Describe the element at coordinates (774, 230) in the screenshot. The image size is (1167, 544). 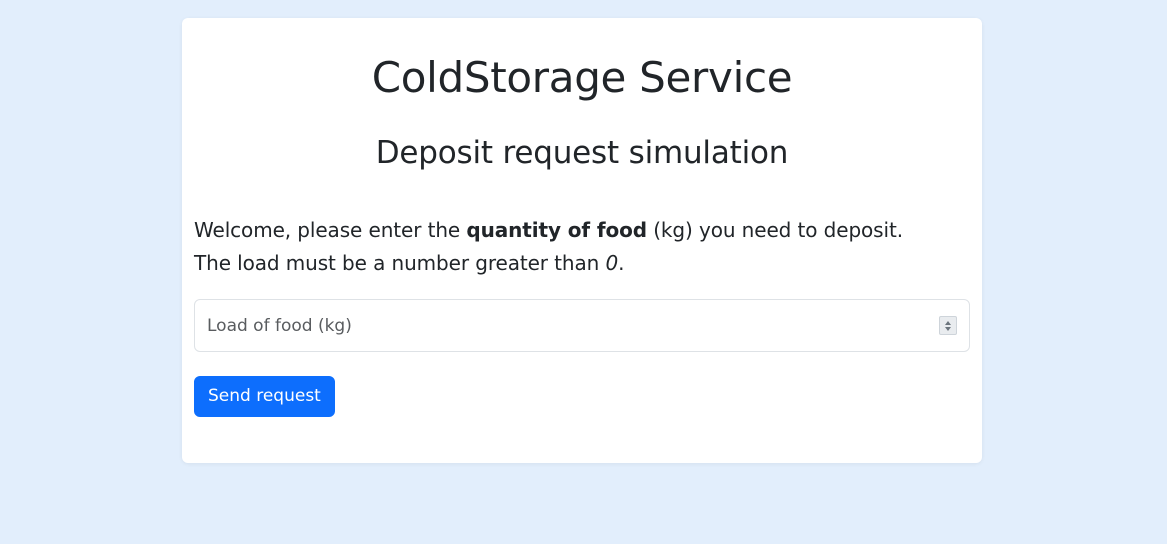
I see `intro-line-1-end: (kg) you need to deposit.` at that location.